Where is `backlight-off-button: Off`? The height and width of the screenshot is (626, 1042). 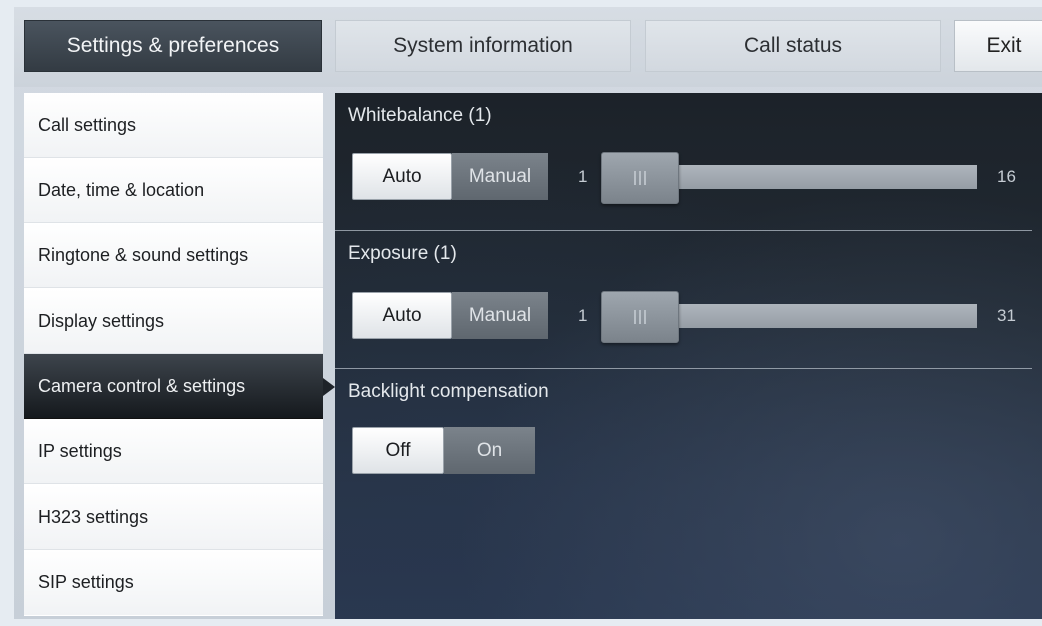 backlight-off-button: Off is located at coordinates (398, 450).